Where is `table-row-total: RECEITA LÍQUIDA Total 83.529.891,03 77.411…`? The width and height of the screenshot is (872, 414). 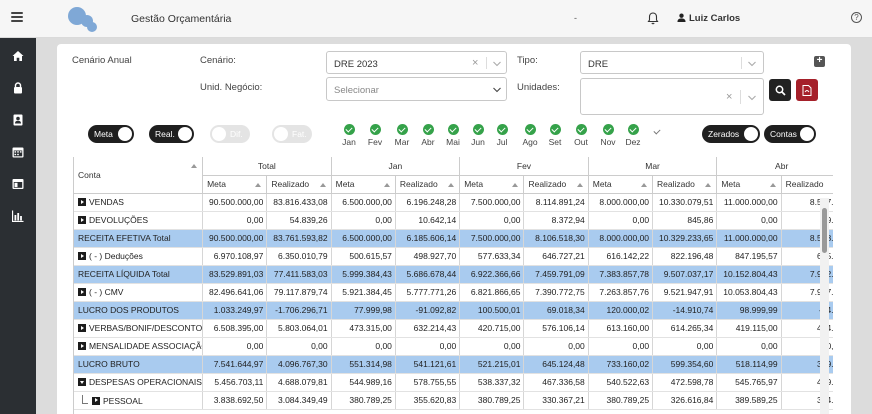
table-row-total: RECEITA LÍQUIDA Total 83.529.891,03 77.411… is located at coordinates (453, 274).